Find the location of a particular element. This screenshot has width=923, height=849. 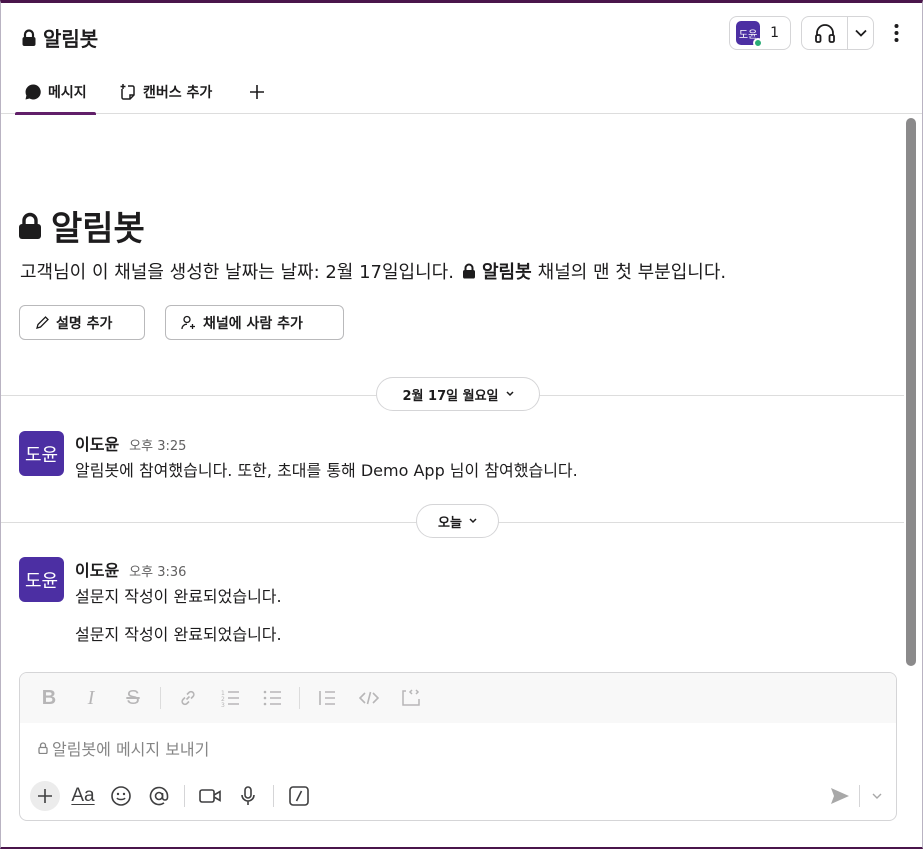

strikethrough-button: S is located at coordinates (133, 698).